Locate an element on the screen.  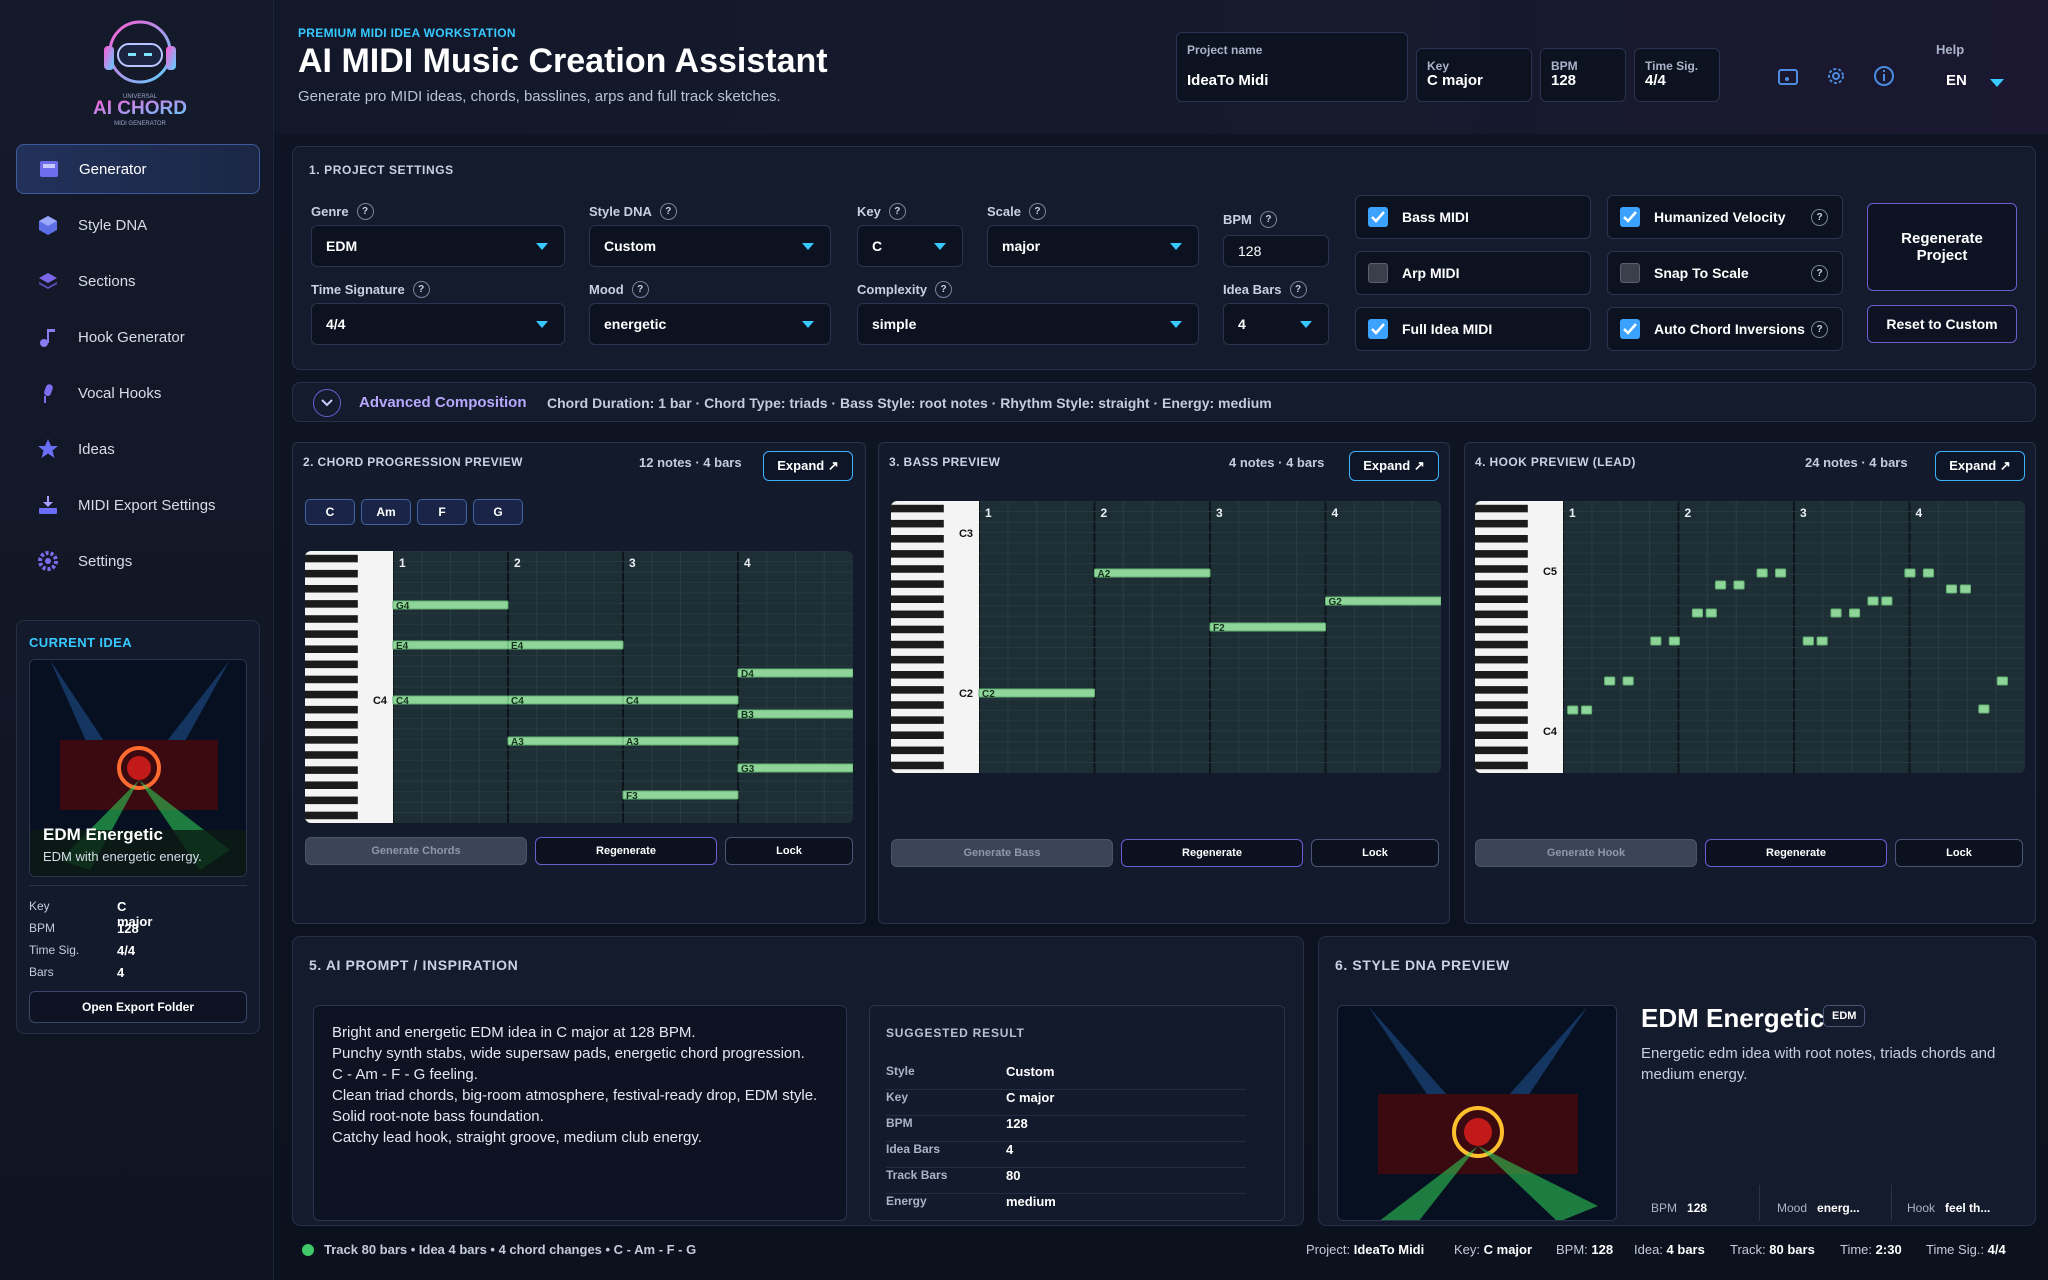
sidebar-item-generator: Generator is located at coordinates (138, 169).